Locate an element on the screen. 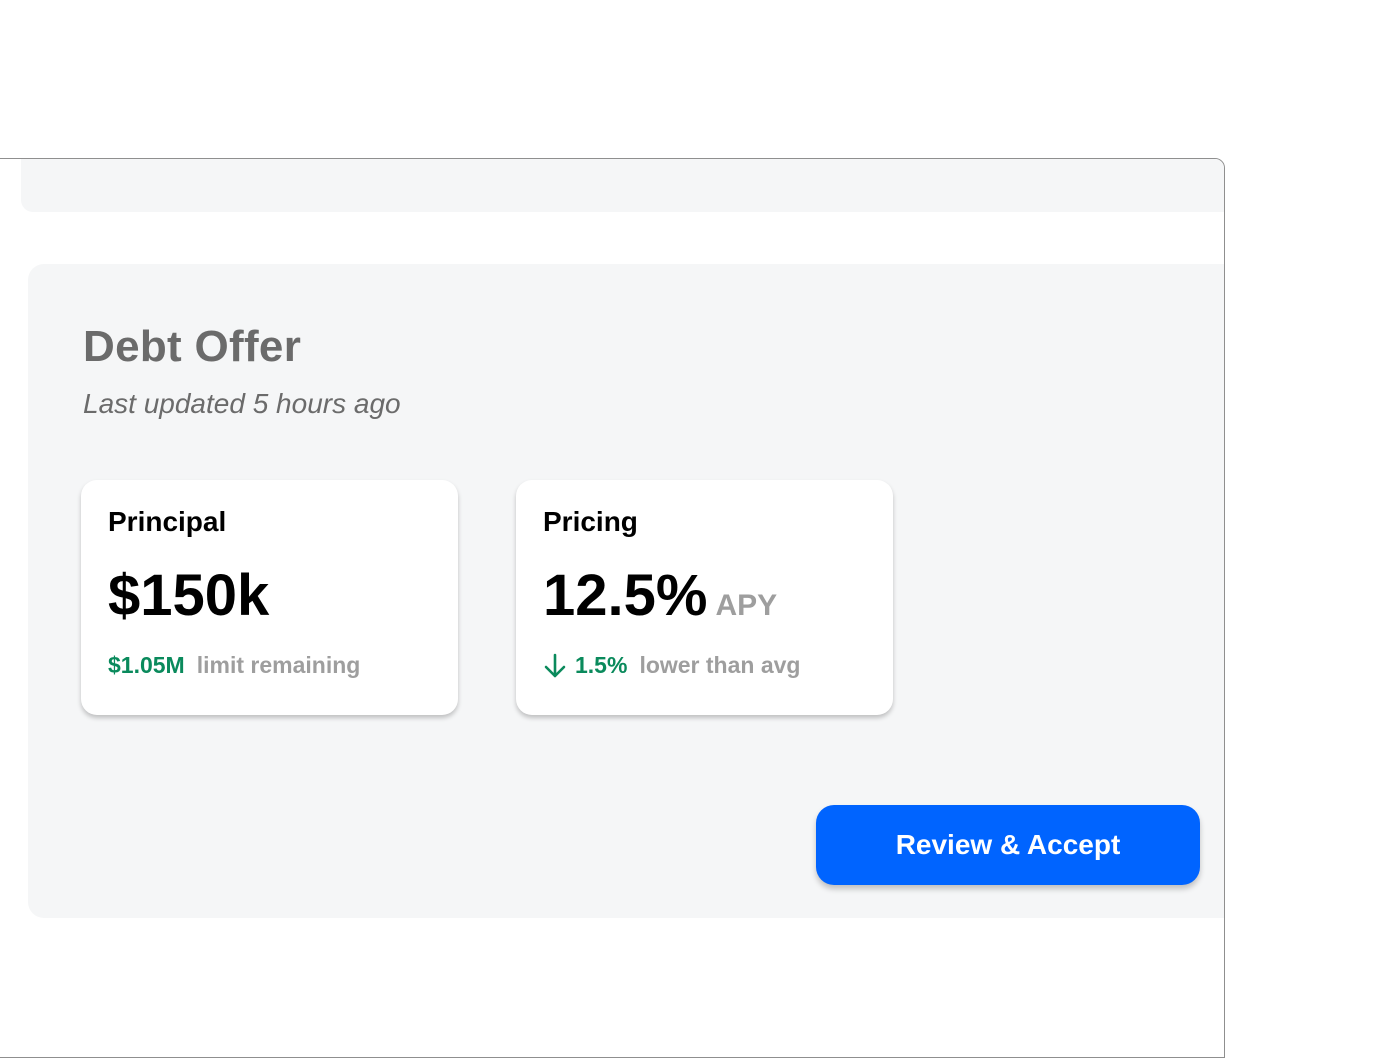 Image resolution: width=1384 pixels, height=1058 pixels. principal-card: Principal $150k $1.05M limit remaining is located at coordinates (269, 597).